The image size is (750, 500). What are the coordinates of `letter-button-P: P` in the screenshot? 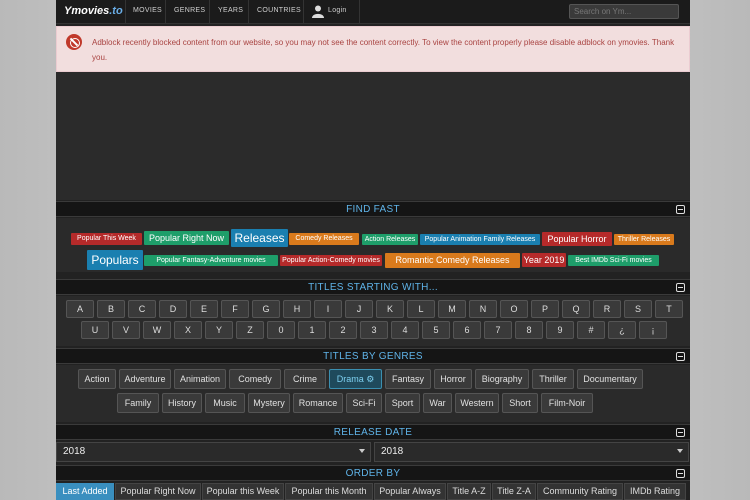 It's located at (545, 309).